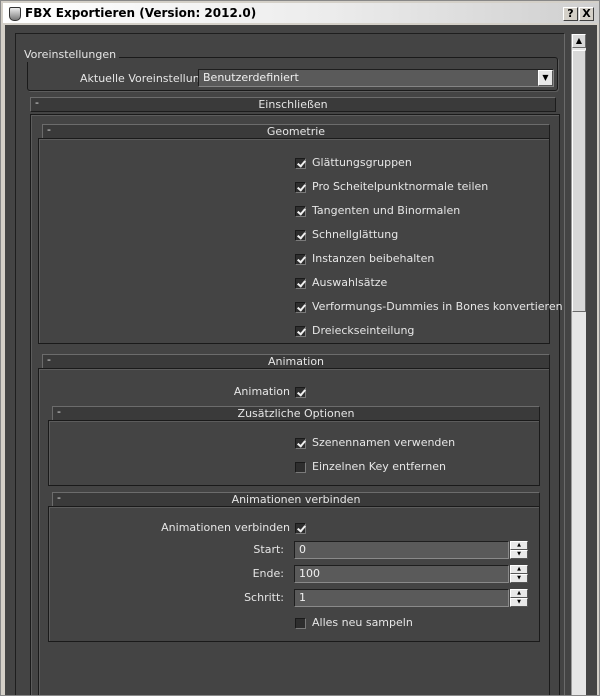 The width and height of the screenshot is (600, 696). I want to click on scrollbar-thumb, so click(579, 181).